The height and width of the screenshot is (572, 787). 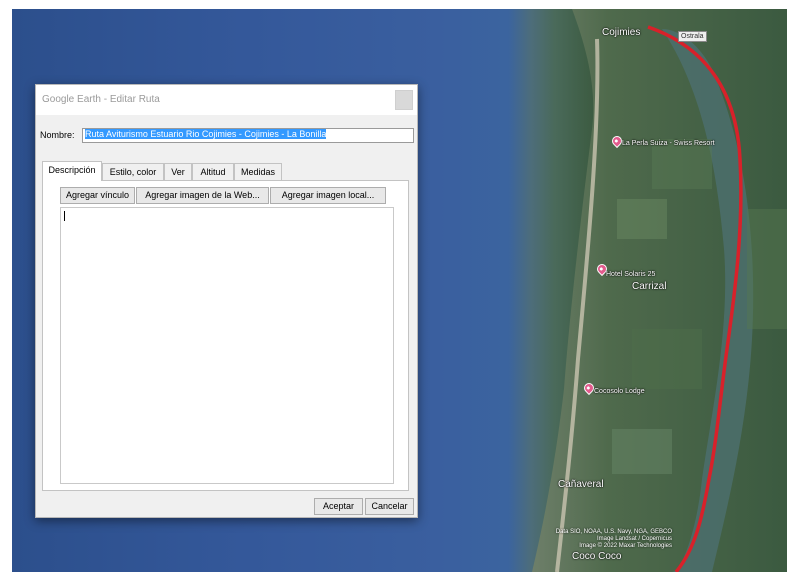 What do you see at coordinates (97, 195) in the screenshot?
I see `add-link-button: Agregar vínculo` at bounding box center [97, 195].